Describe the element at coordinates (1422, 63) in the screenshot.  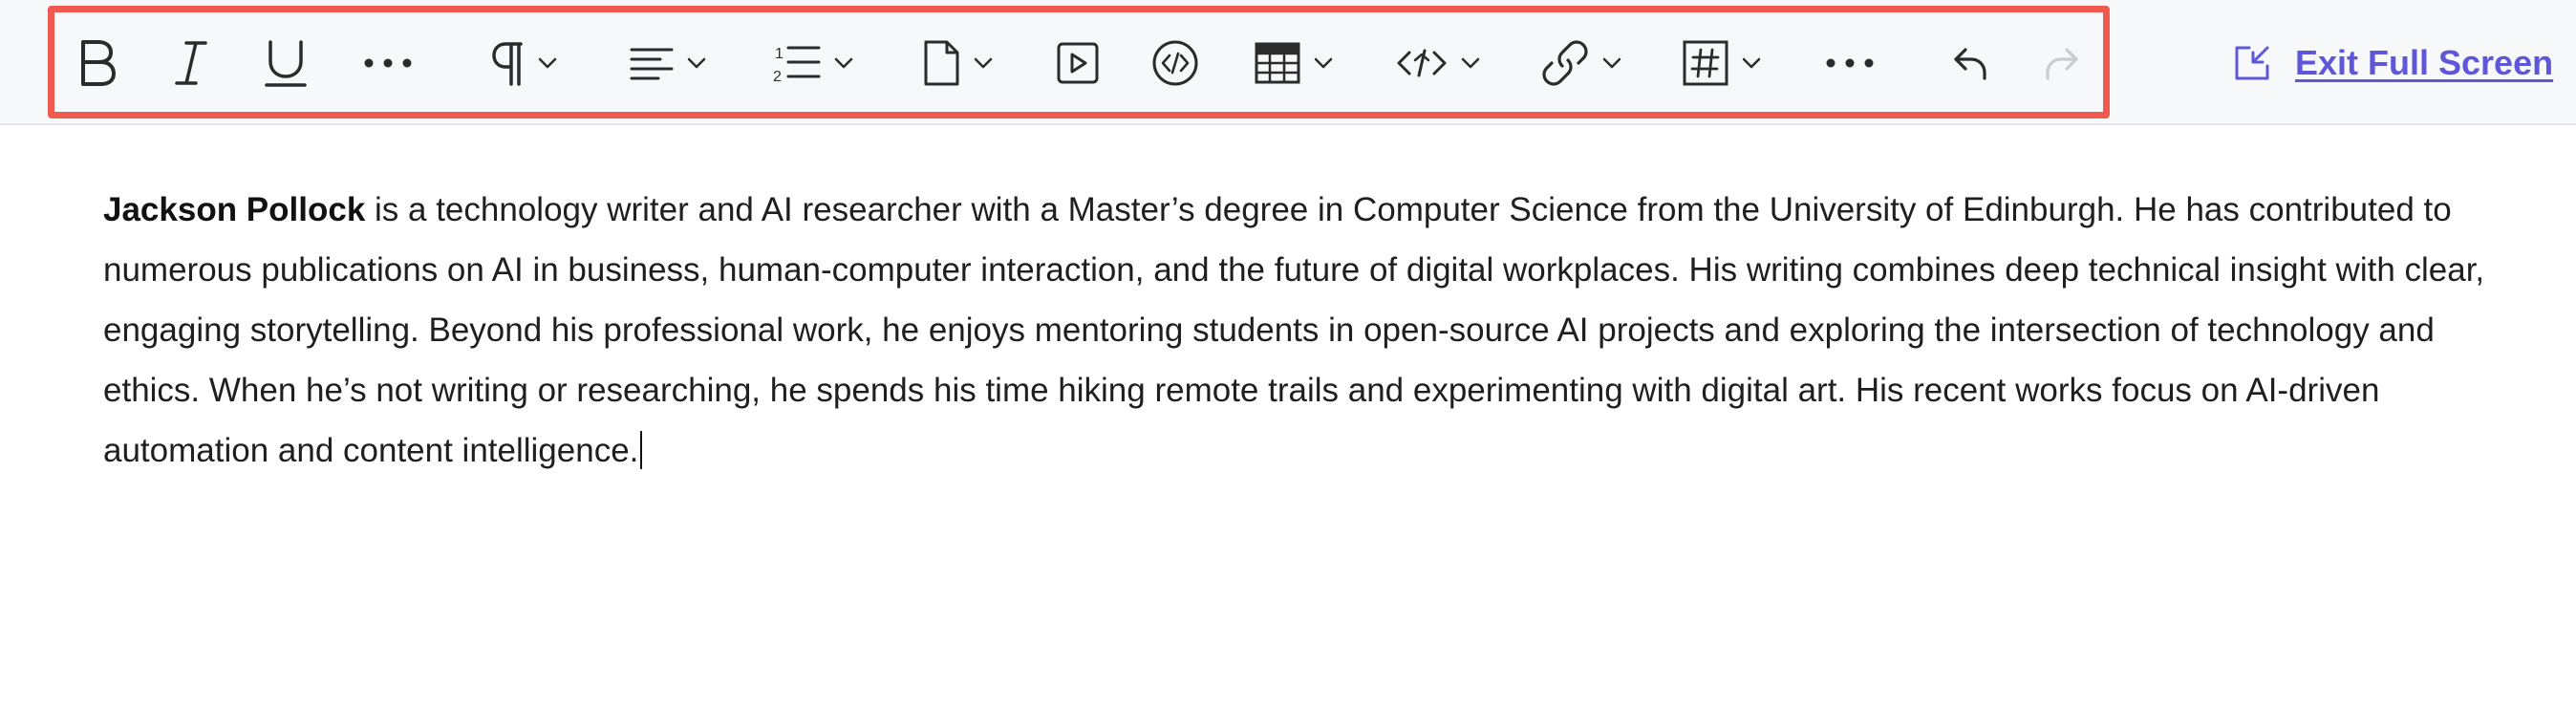
I see `code-tag-icon` at that location.